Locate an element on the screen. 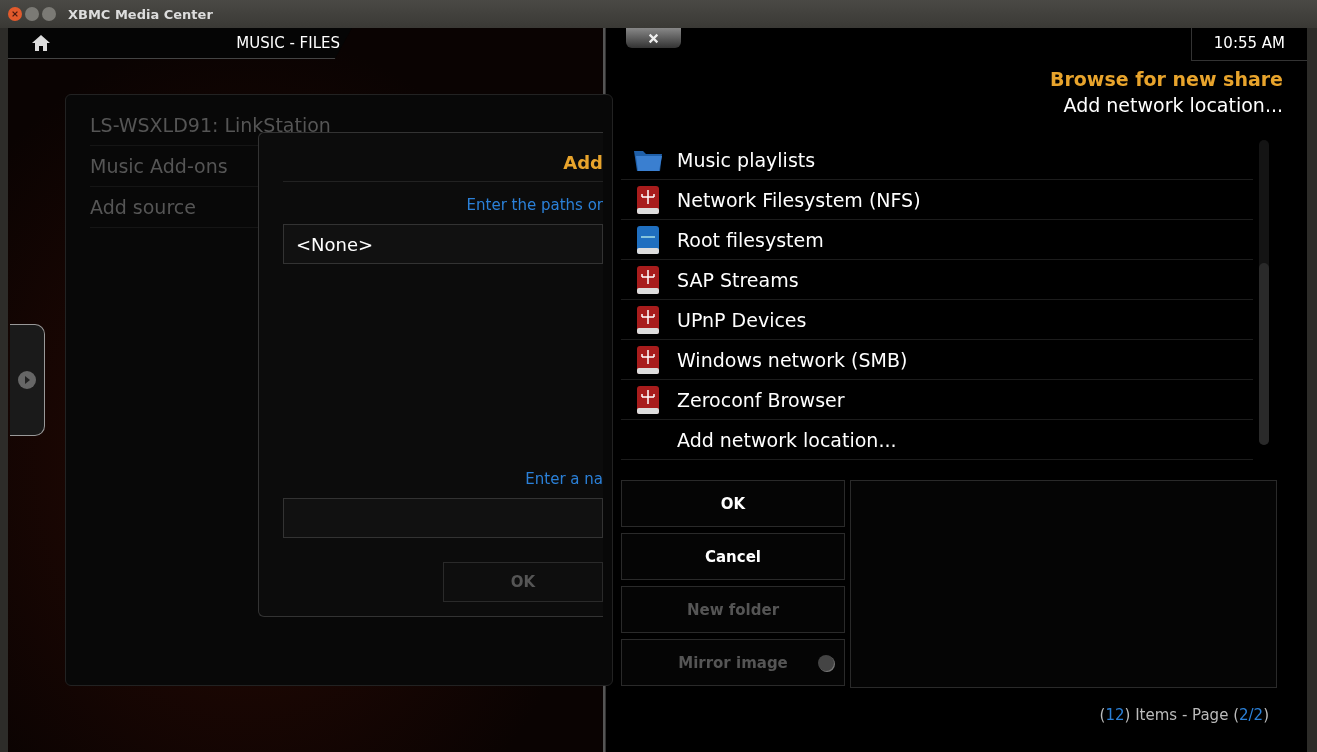  page-count-text: (12) Items - Page (2/2) is located at coordinates (1184, 715).